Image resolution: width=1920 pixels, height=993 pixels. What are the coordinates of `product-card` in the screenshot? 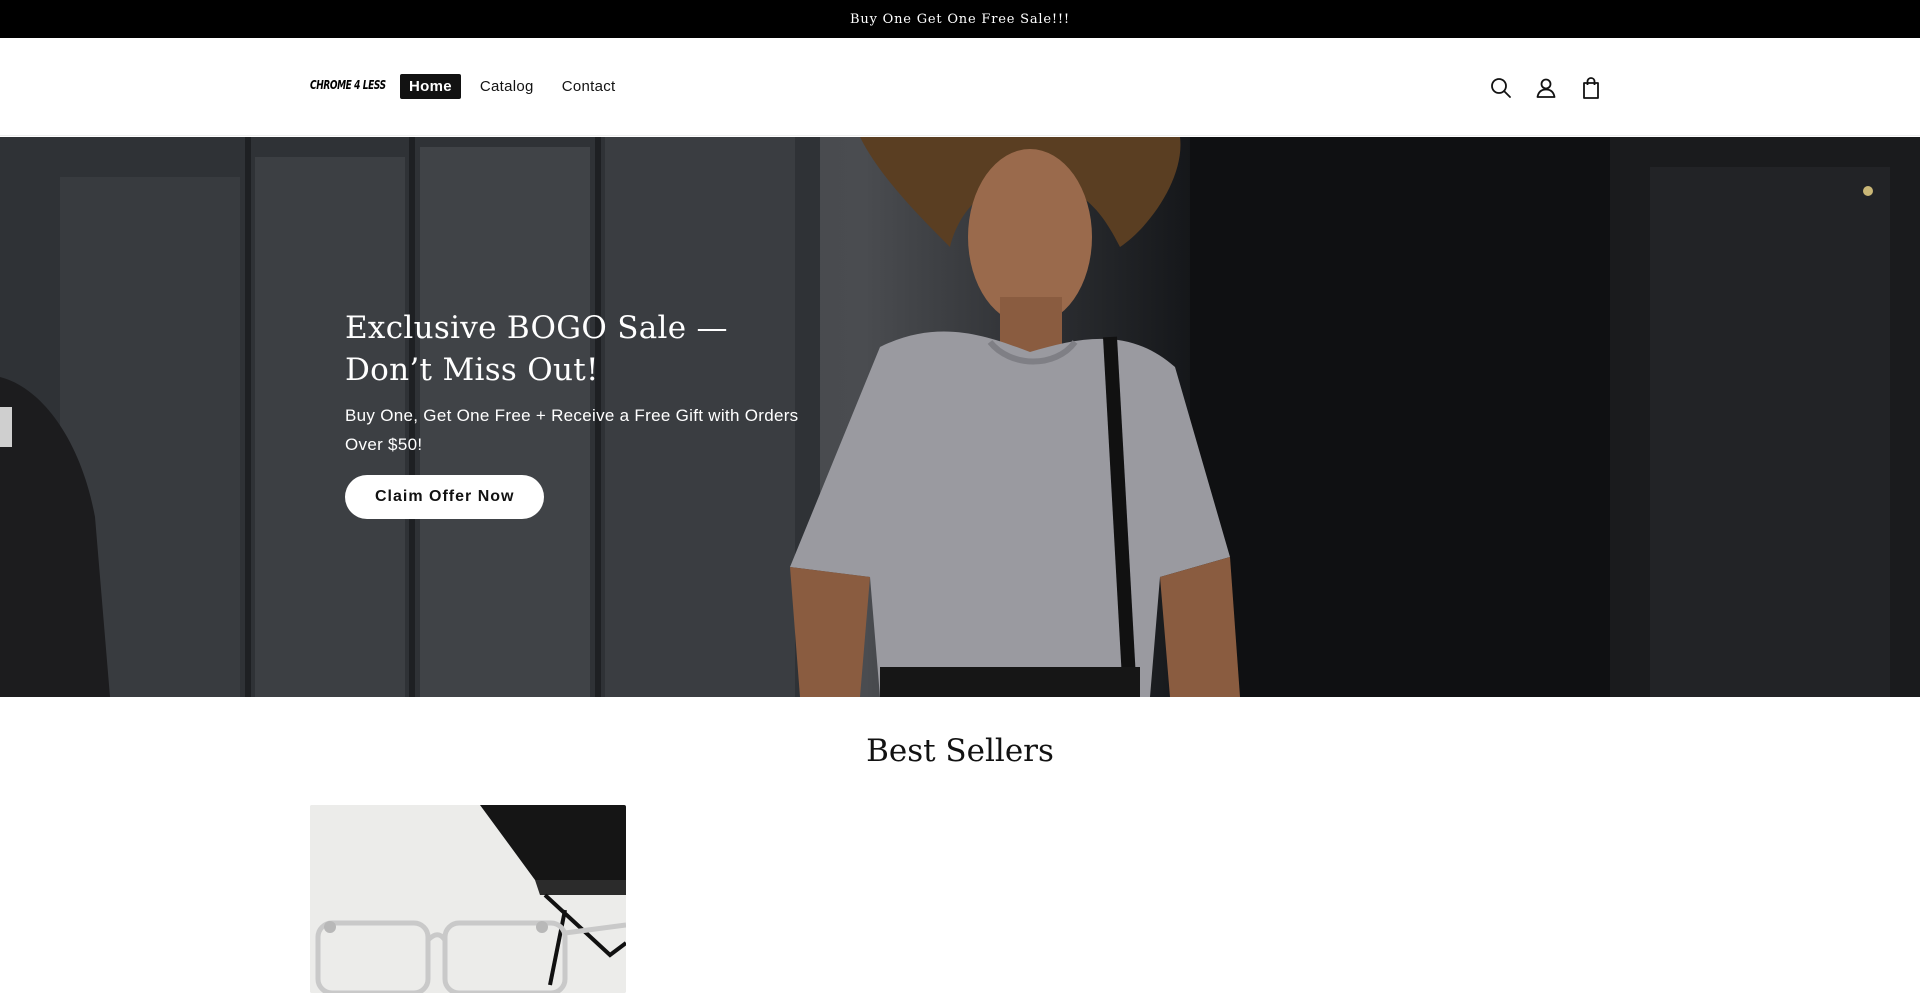 It's located at (468, 899).